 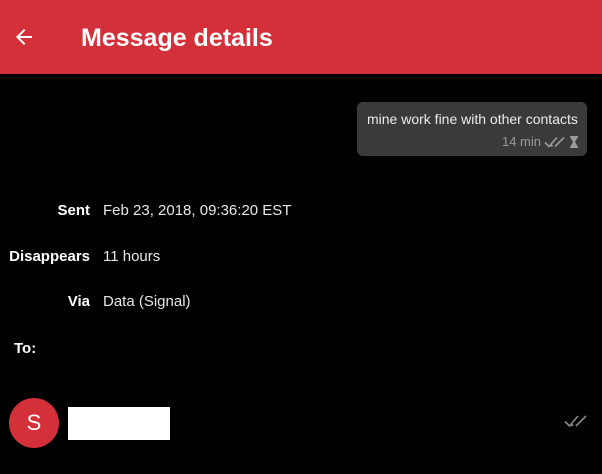 I want to click on arrow-left-icon, so click(x=24, y=37).